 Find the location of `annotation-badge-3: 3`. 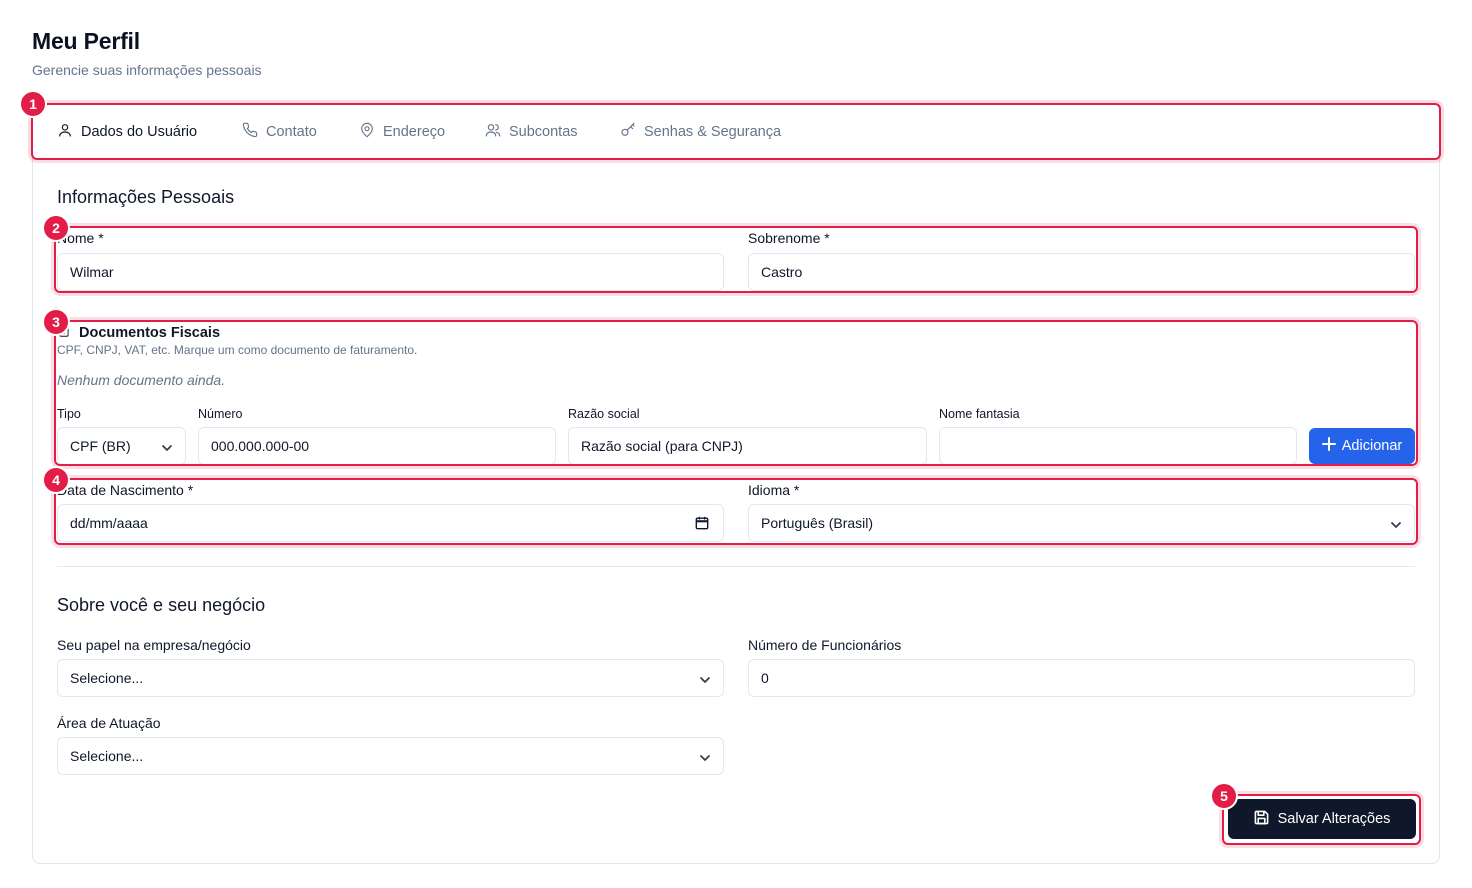

annotation-badge-3: 3 is located at coordinates (56, 322).